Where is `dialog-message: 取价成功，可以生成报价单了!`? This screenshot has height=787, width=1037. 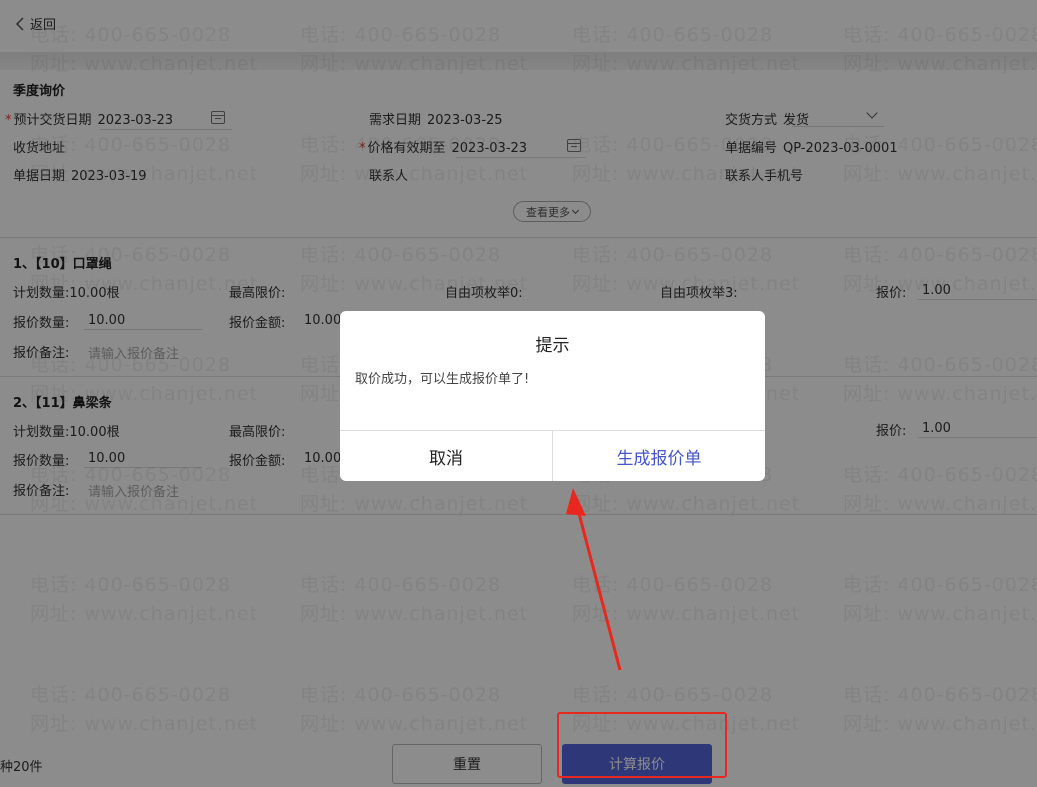 dialog-message: 取价成功，可以生成报价单了! is located at coordinates (442, 379).